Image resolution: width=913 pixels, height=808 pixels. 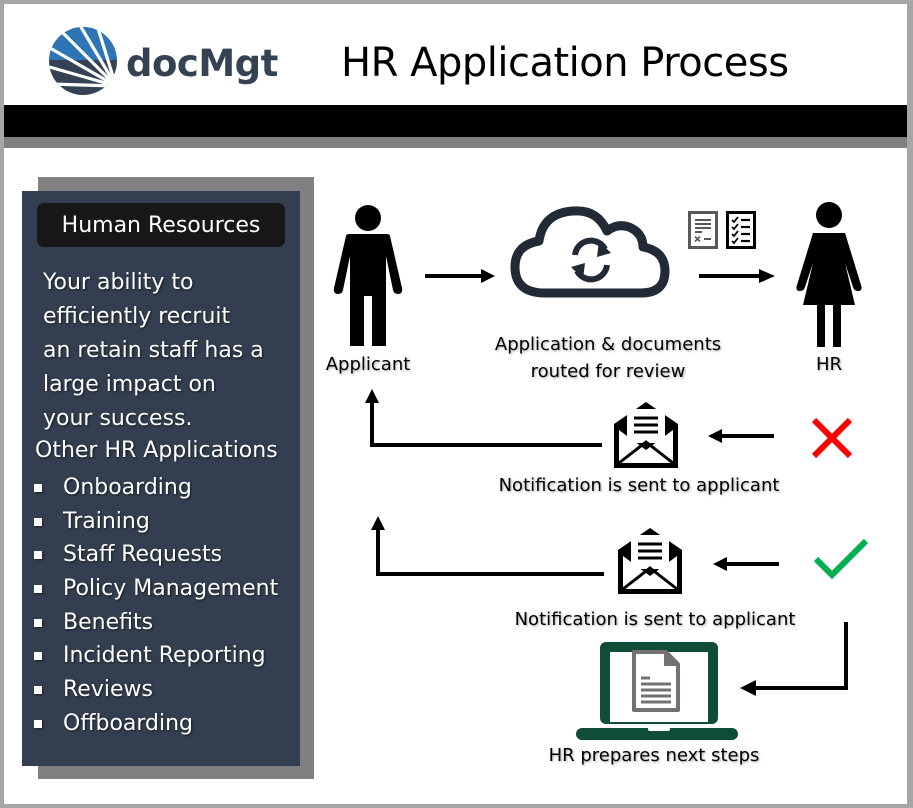 What do you see at coordinates (143, 555) in the screenshot?
I see `list-item-label: Staff Requests` at bounding box center [143, 555].